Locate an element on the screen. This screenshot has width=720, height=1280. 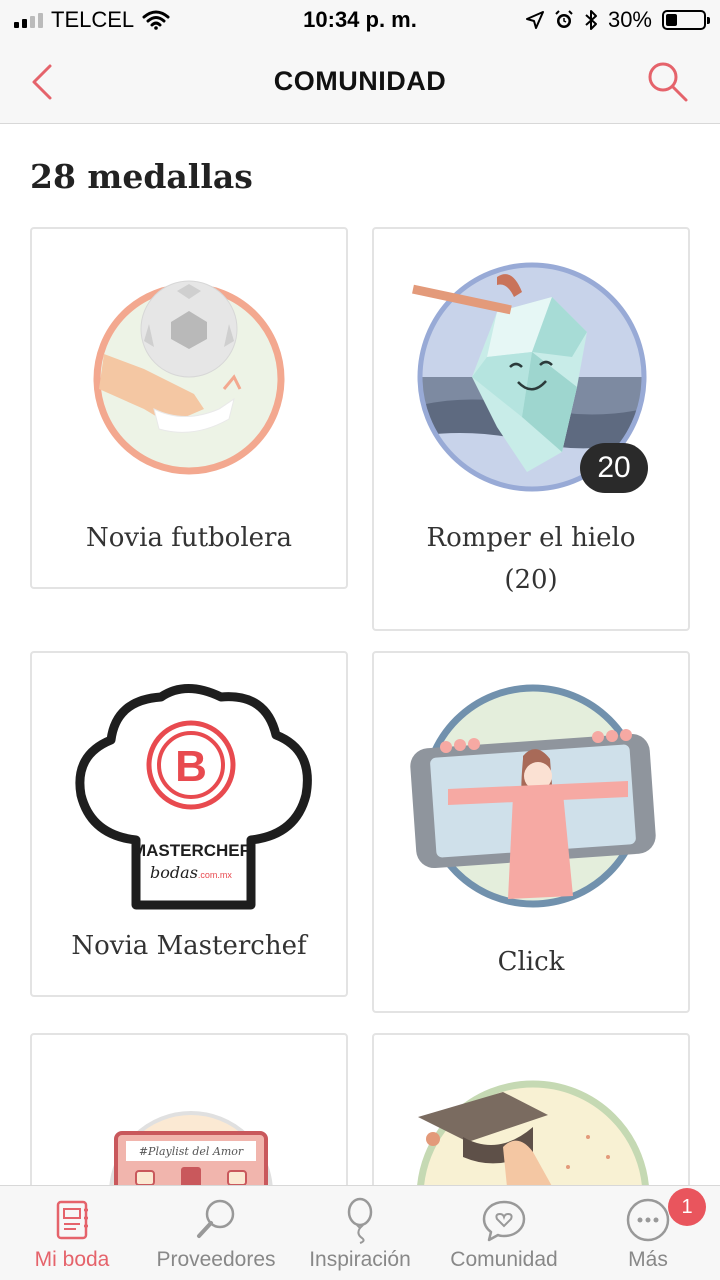
medal-label: Click is located at coordinates (531, 962).